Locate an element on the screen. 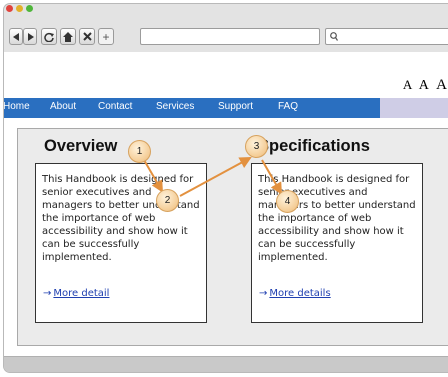 The image size is (448, 377). reload-button is located at coordinates (49, 36).